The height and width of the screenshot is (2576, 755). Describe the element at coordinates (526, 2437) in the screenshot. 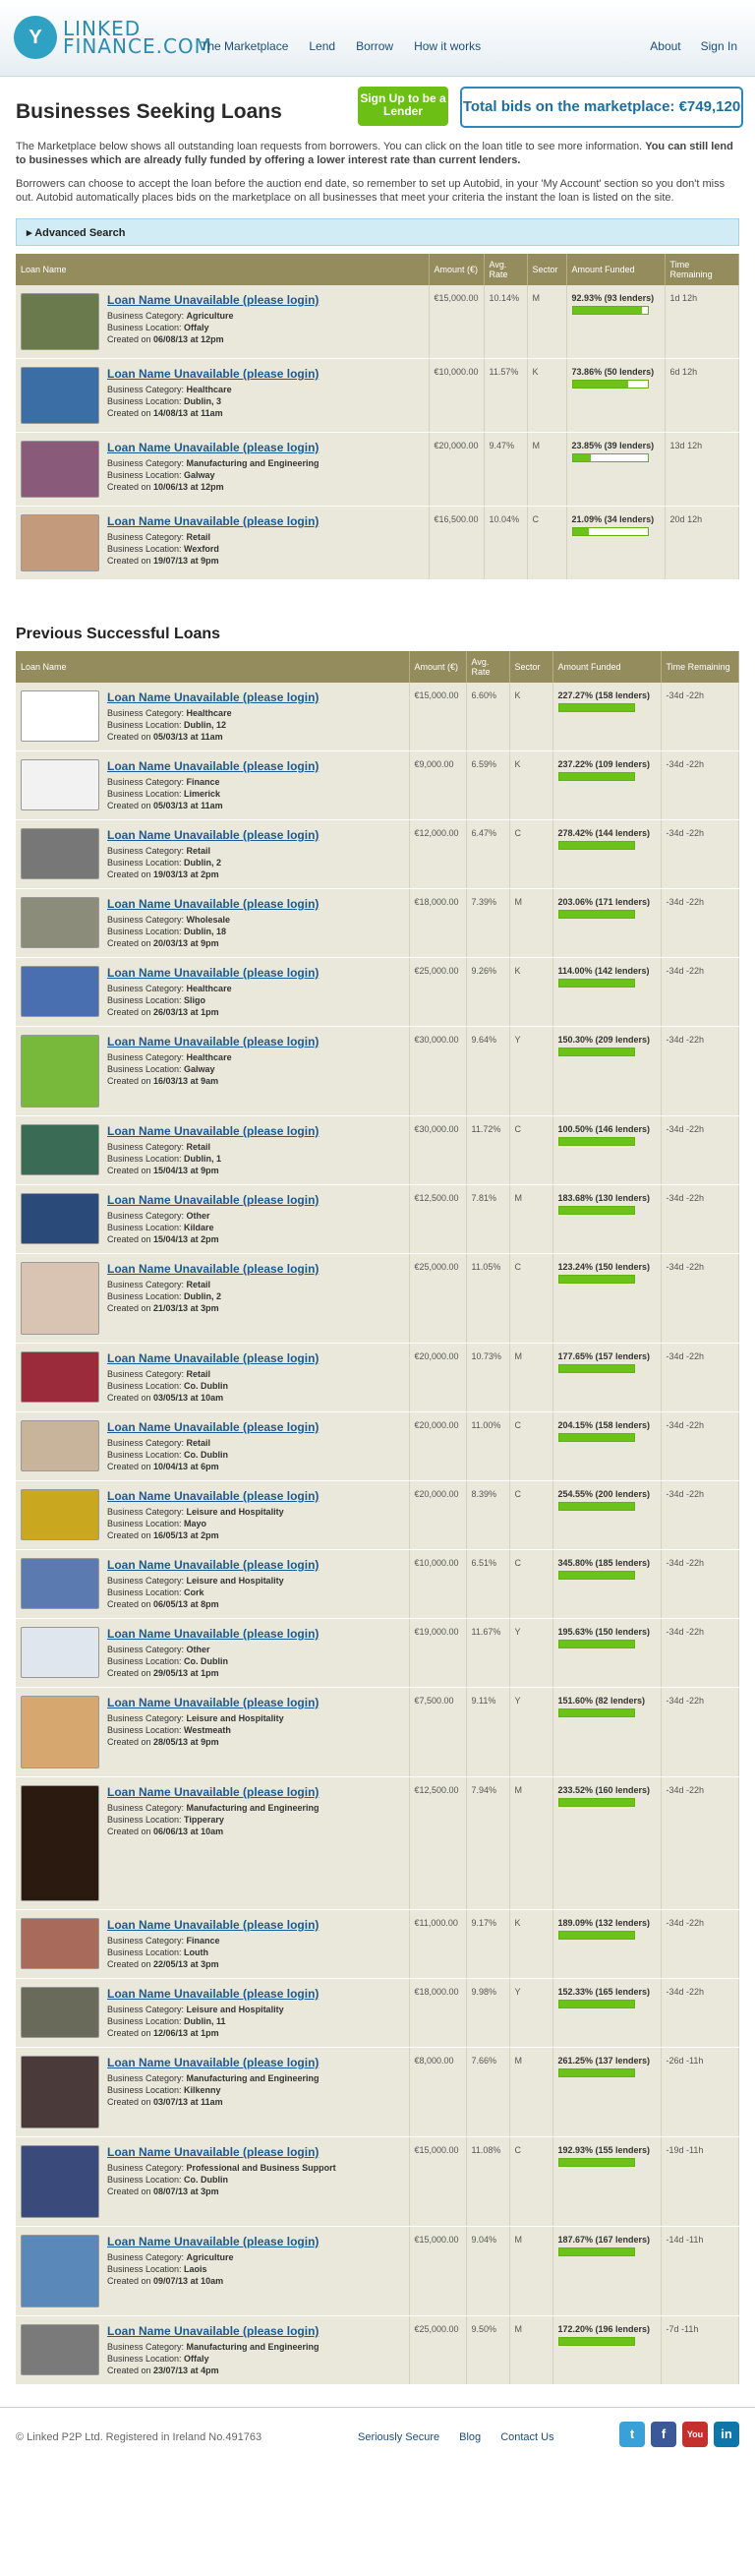

I see `footer-link-contact: Contact Us` at that location.